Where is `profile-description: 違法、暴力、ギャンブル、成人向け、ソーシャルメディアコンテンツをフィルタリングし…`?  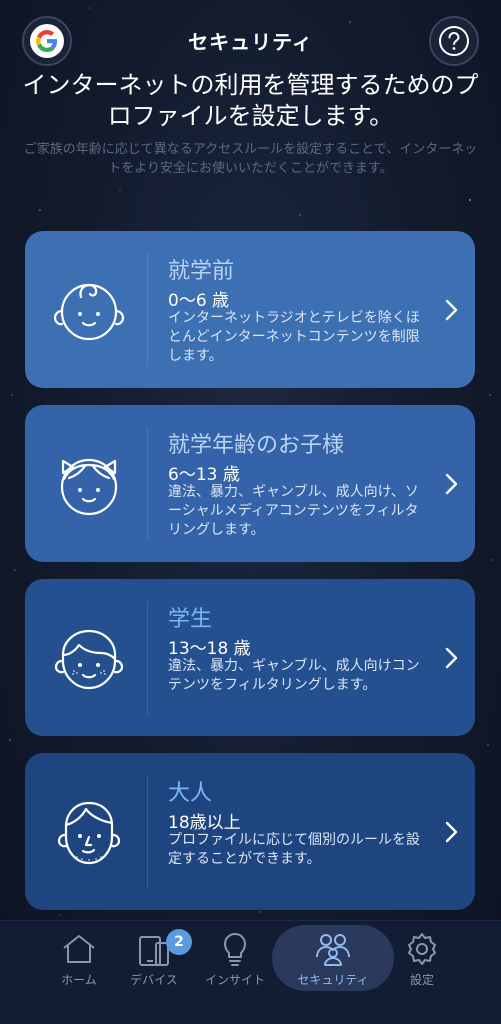 profile-description: 違法、暴力、ギャンブル、成人向け、ソーシャルメディアコンテンツをフィルタリングし… is located at coordinates (293, 511).